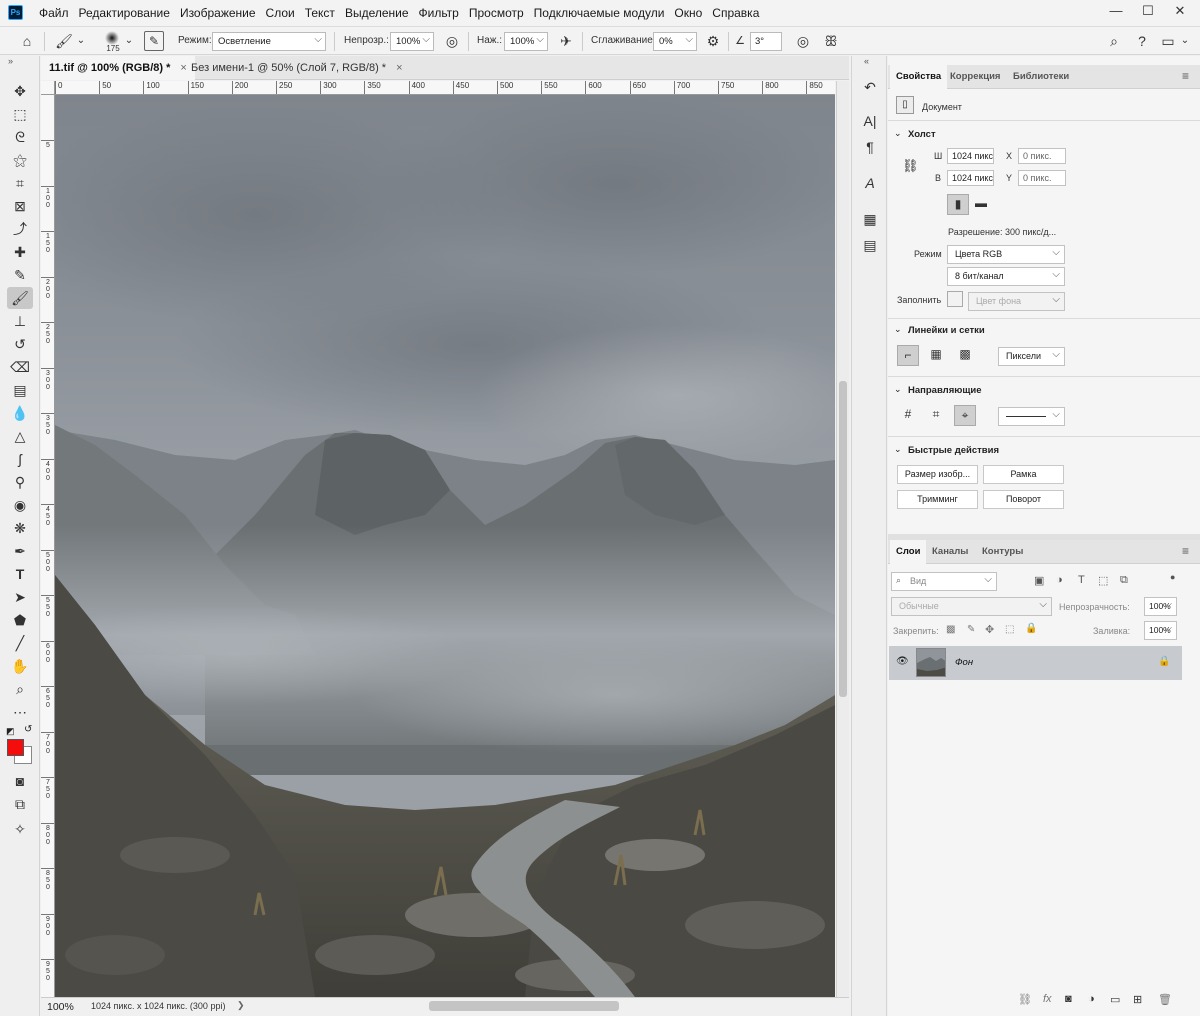 This screenshot has width=1200, height=1016. I want to click on smoothing-input: 0%, so click(675, 41).